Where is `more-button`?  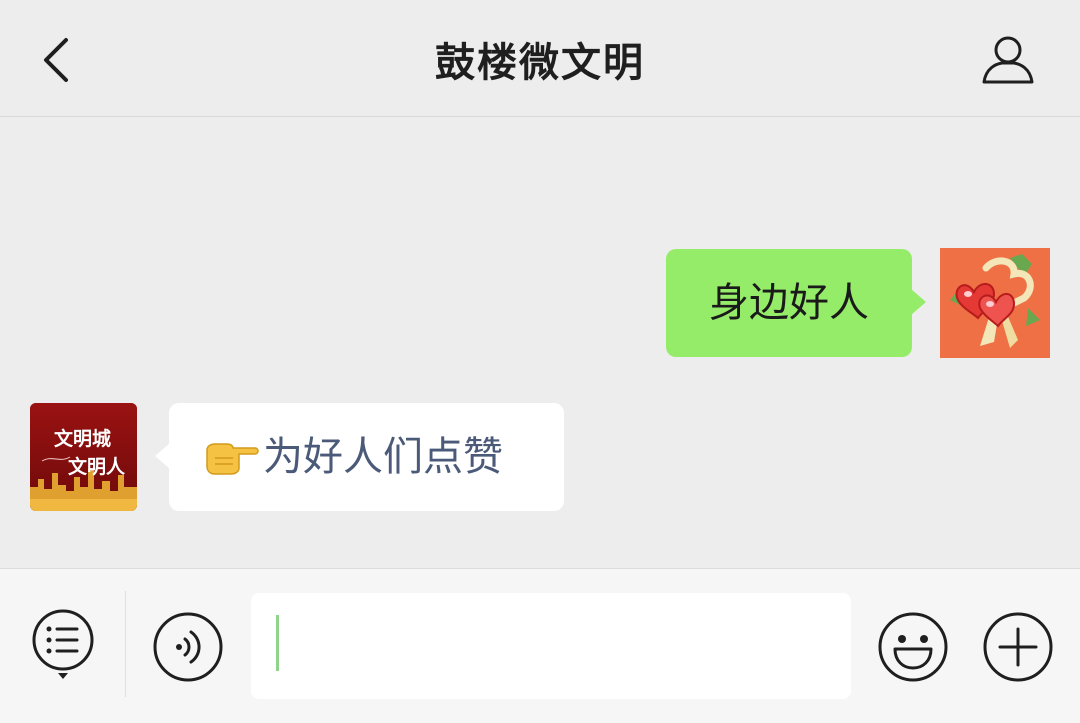 more-button is located at coordinates (1018, 647).